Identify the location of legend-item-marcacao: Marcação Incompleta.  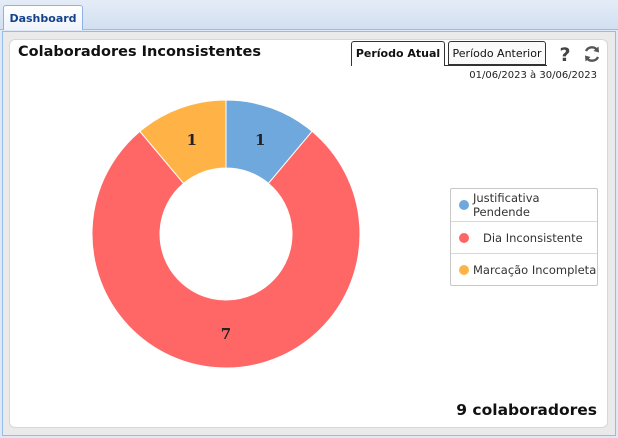
(524, 269).